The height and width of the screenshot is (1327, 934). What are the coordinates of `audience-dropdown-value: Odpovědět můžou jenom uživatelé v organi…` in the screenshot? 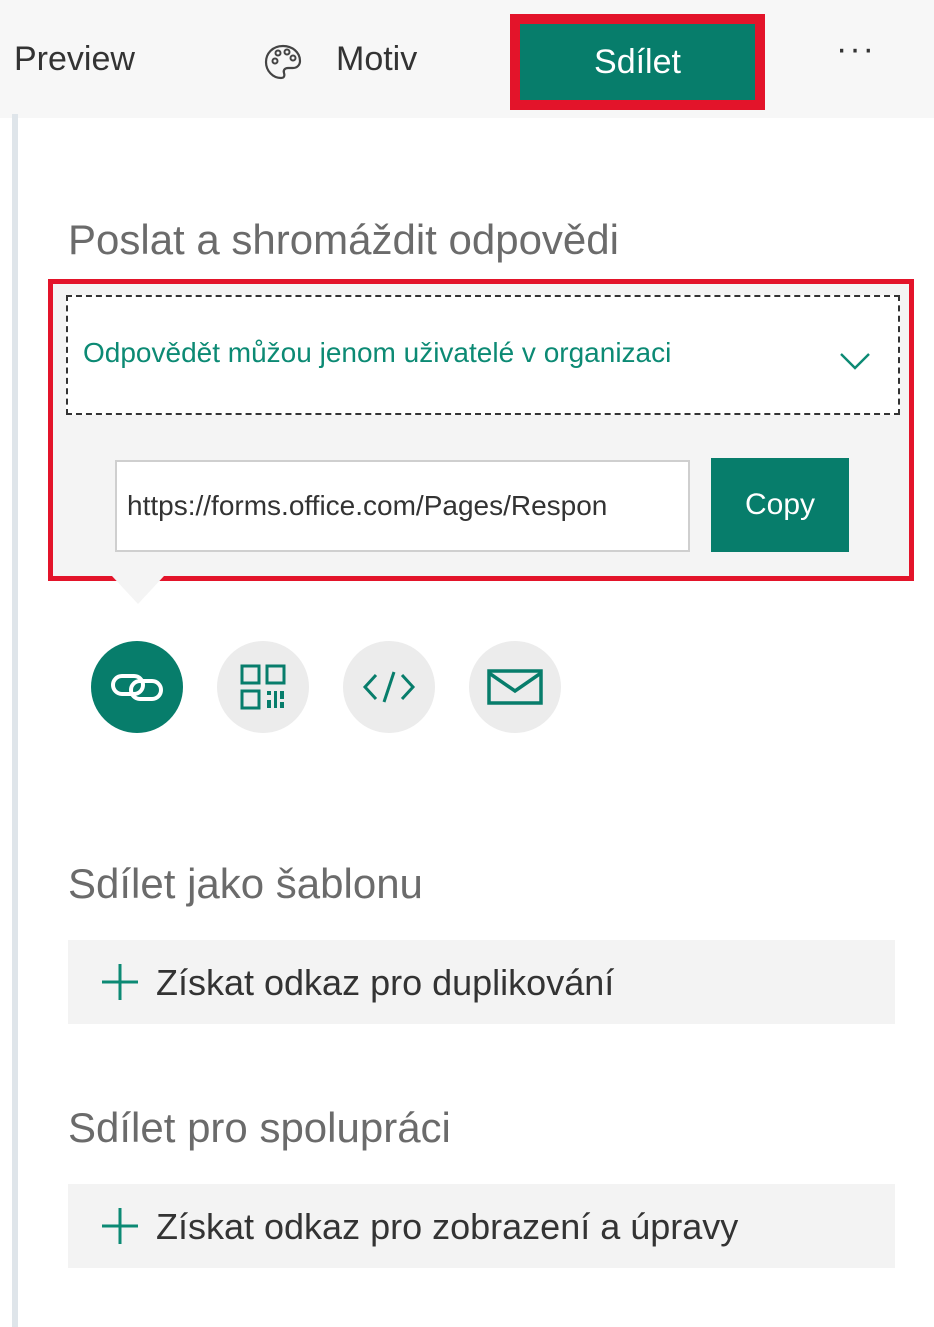 It's located at (377, 352).